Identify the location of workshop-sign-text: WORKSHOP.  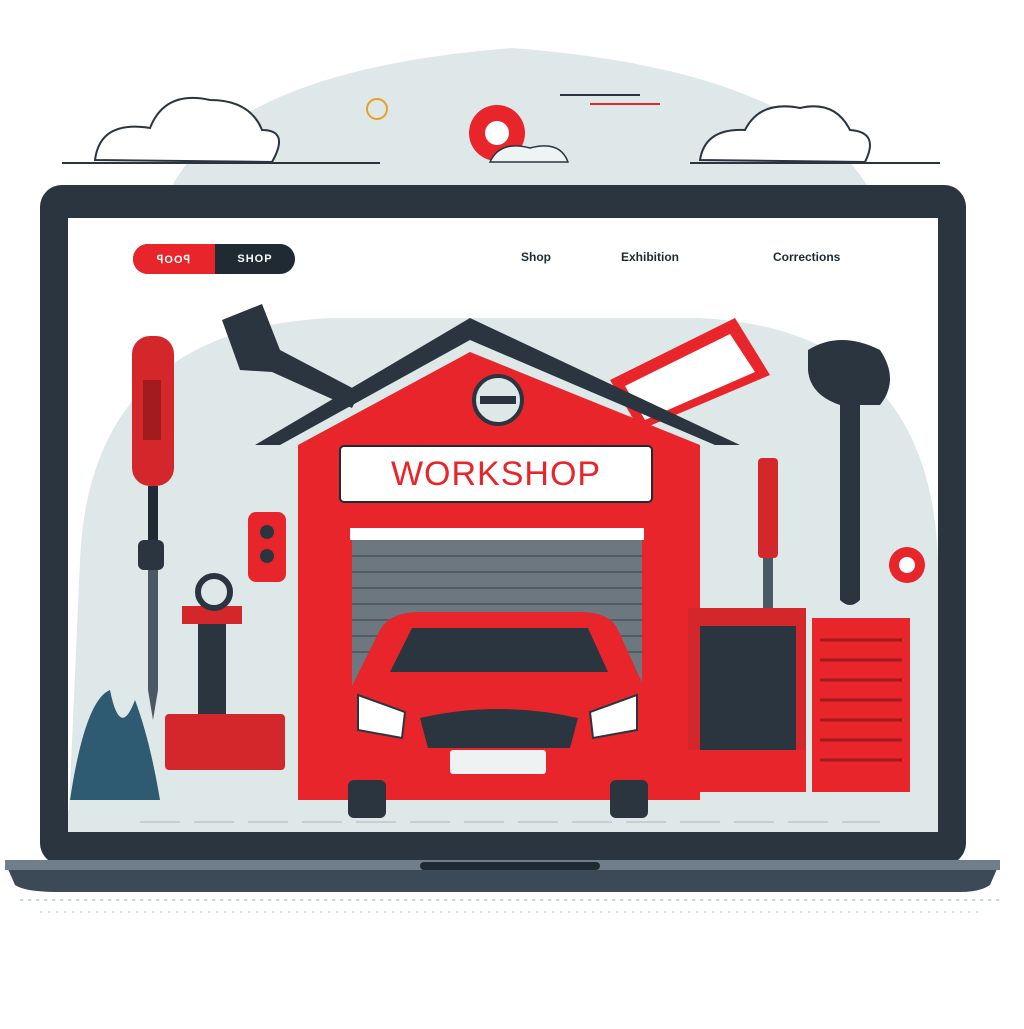
(496, 473).